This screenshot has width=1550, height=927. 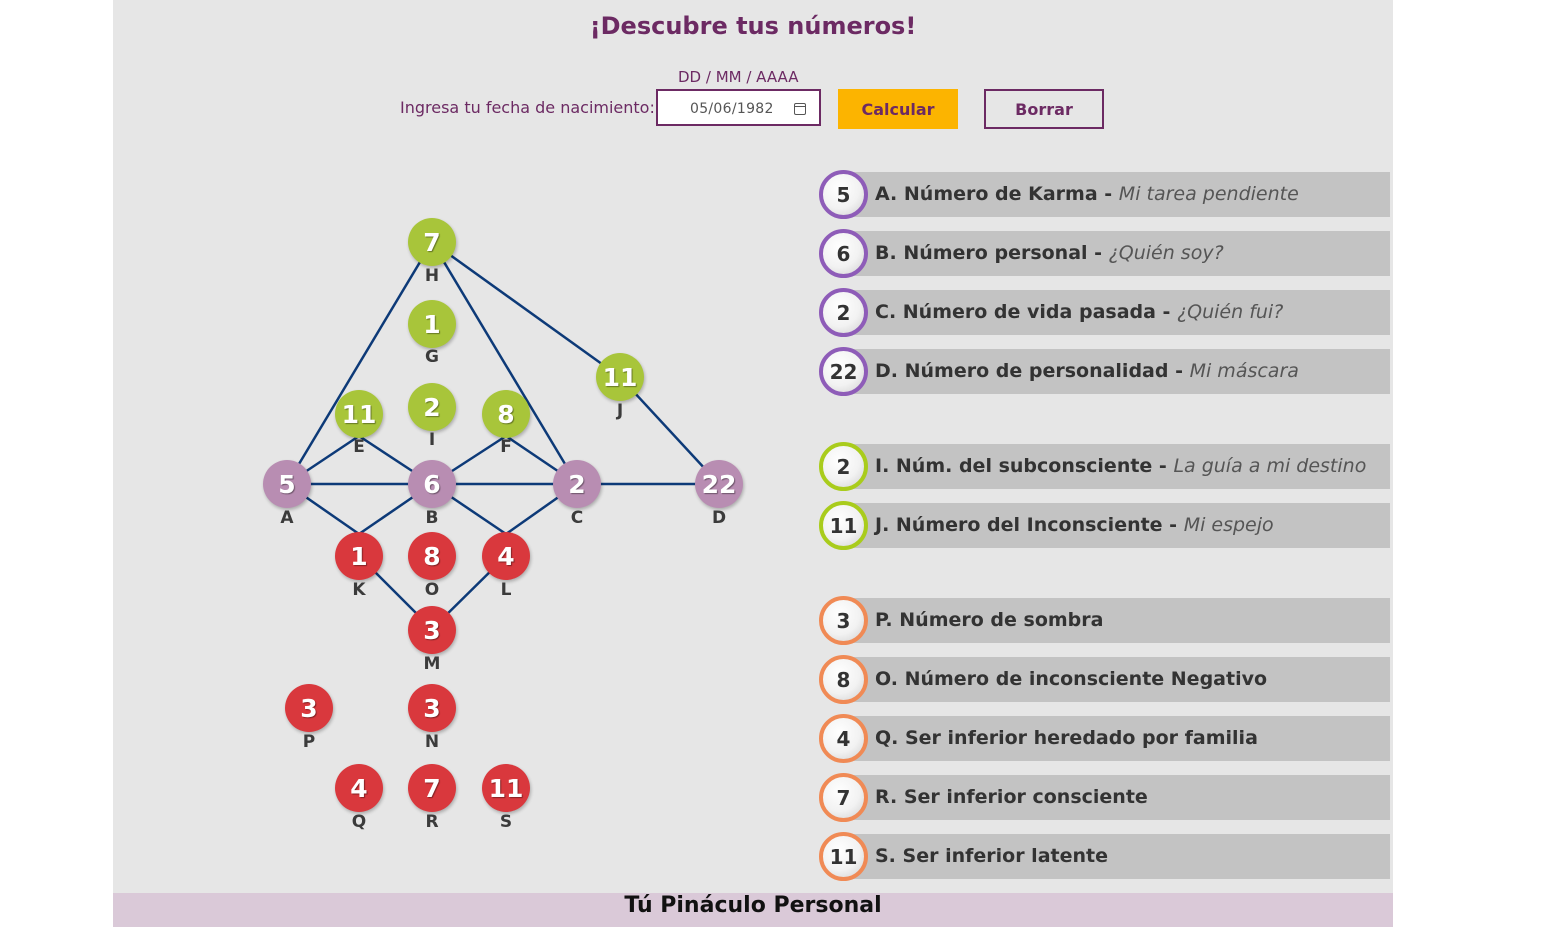 What do you see at coordinates (1244, 371) in the screenshot?
I see `result-subtitle: Mi máscara` at bounding box center [1244, 371].